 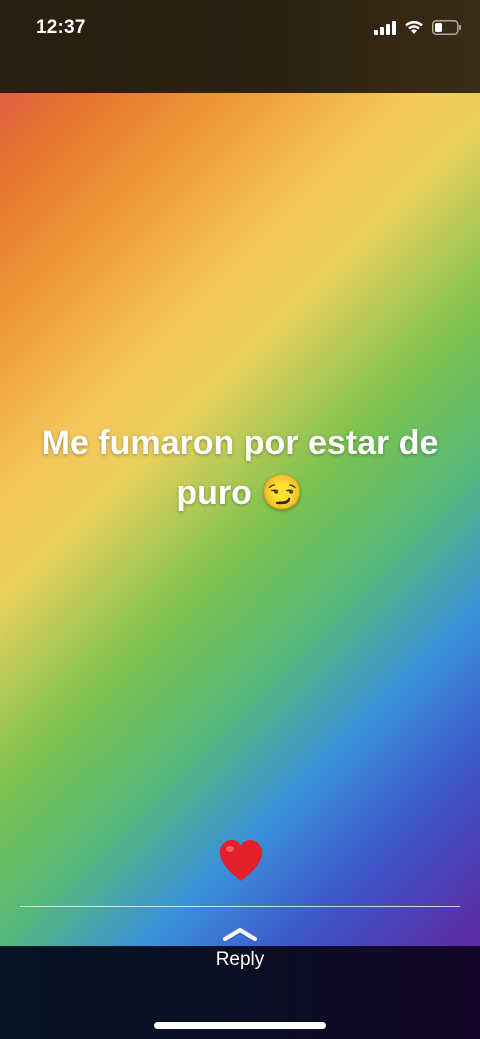 I want to click on heart-icon, so click(x=241, y=861).